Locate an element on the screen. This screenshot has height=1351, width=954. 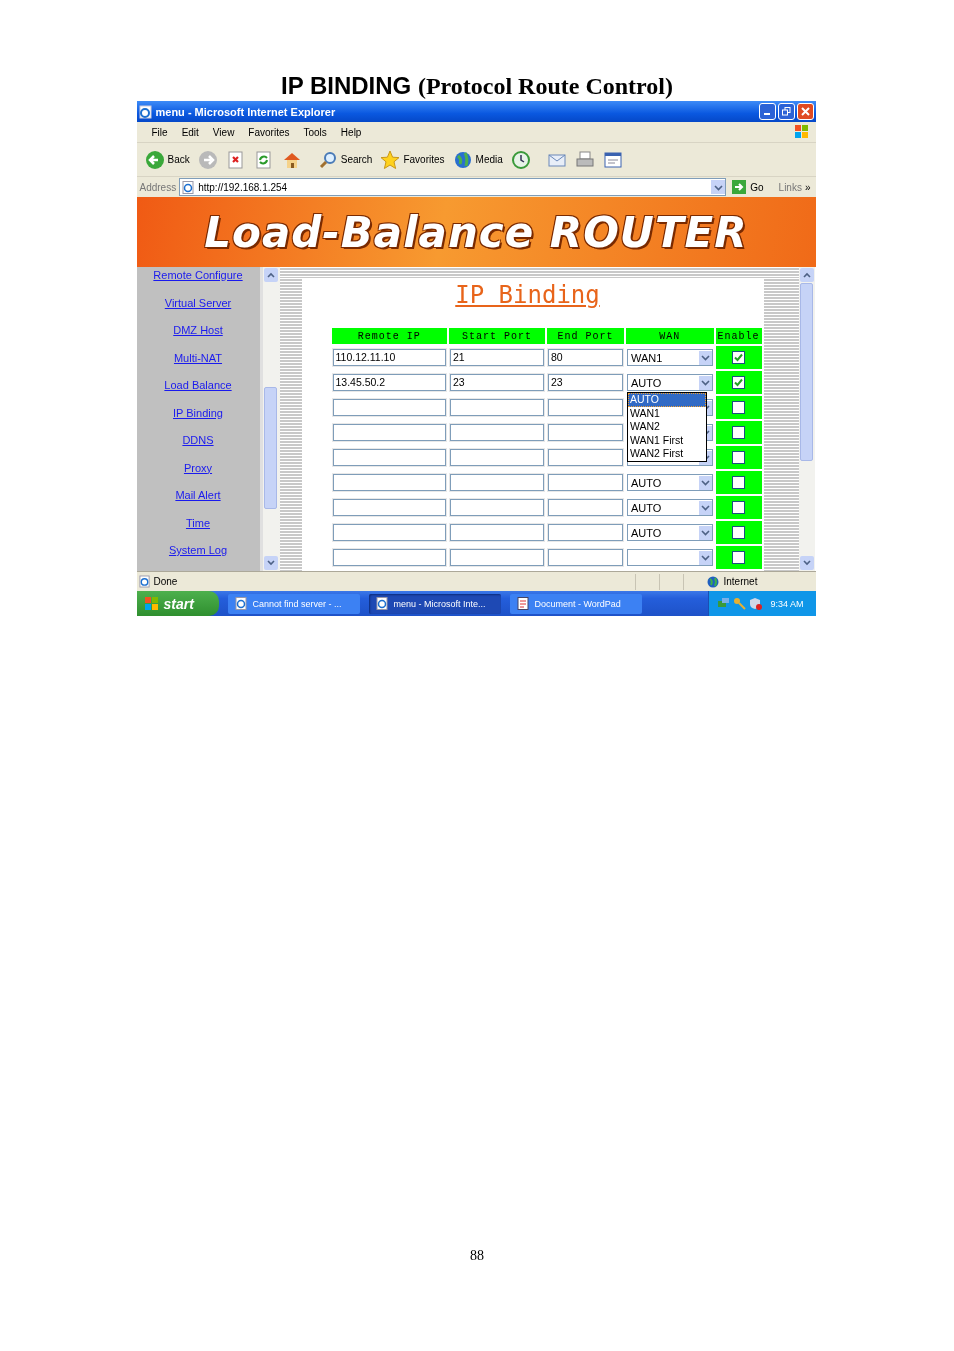
column-header: End Port is located at coordinates (585, 336).